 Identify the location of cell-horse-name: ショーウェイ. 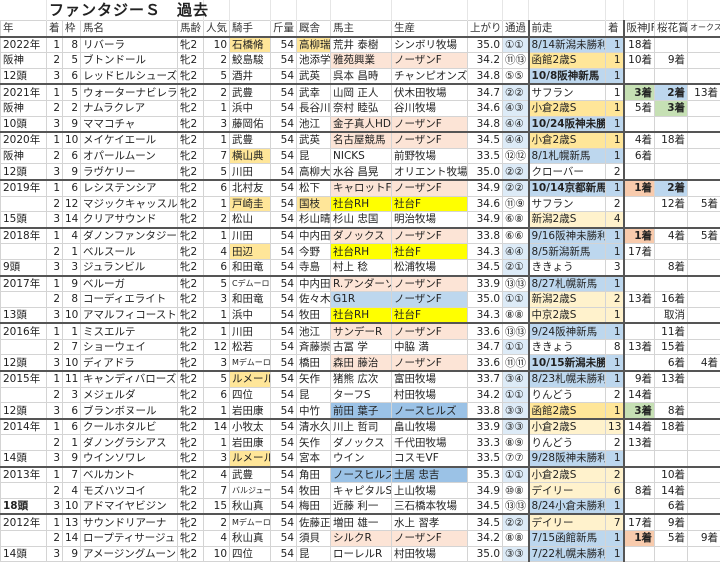
(129, 347).